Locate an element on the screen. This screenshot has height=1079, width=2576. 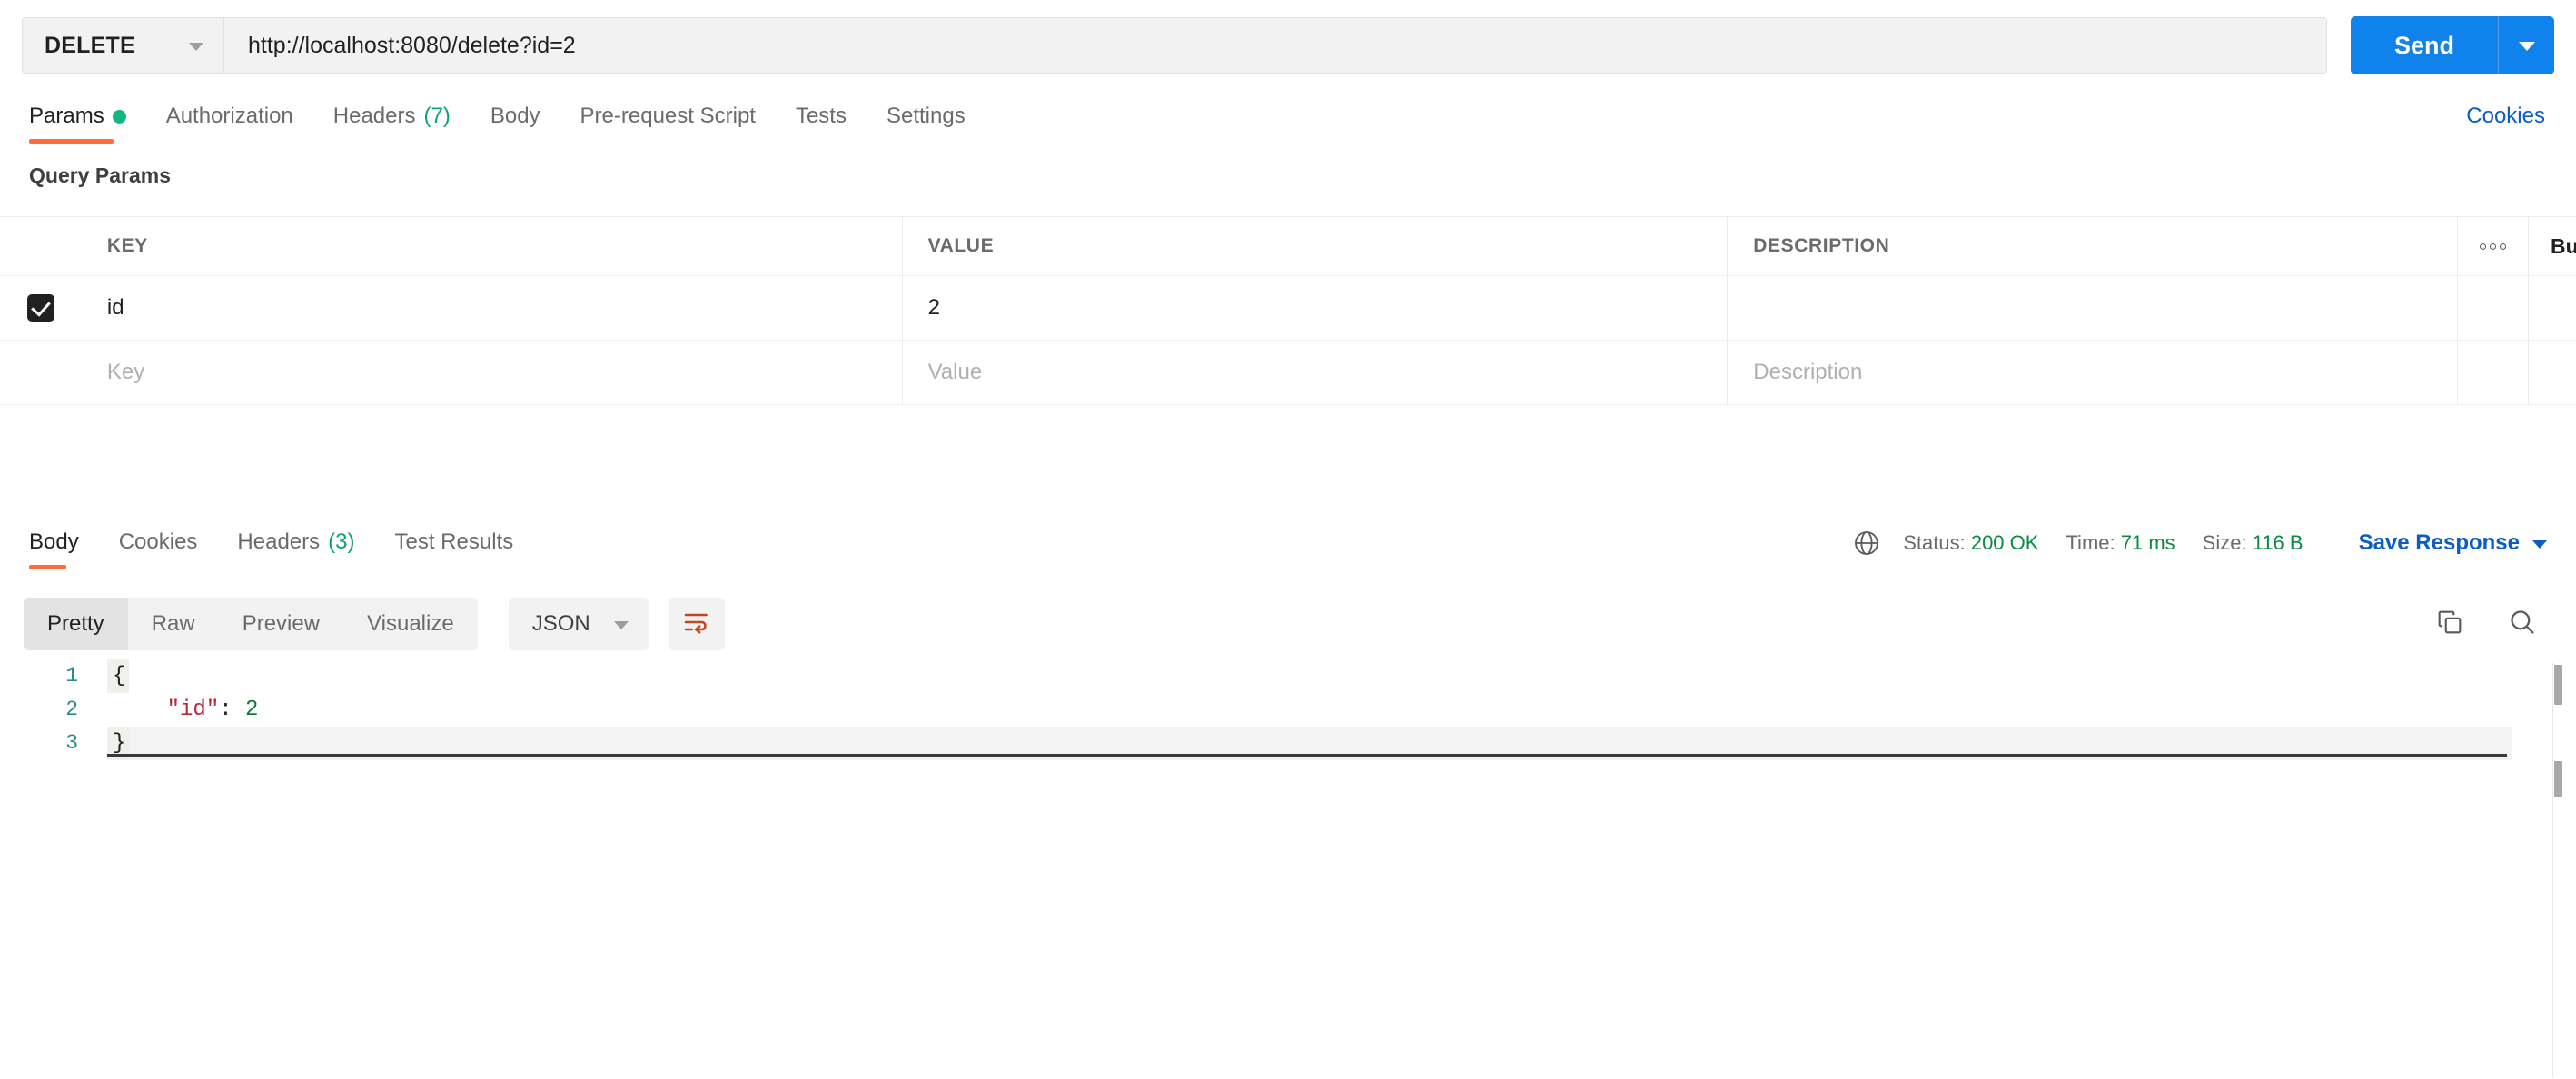
send-button-group: Send is located at coordinates (2452, 45).